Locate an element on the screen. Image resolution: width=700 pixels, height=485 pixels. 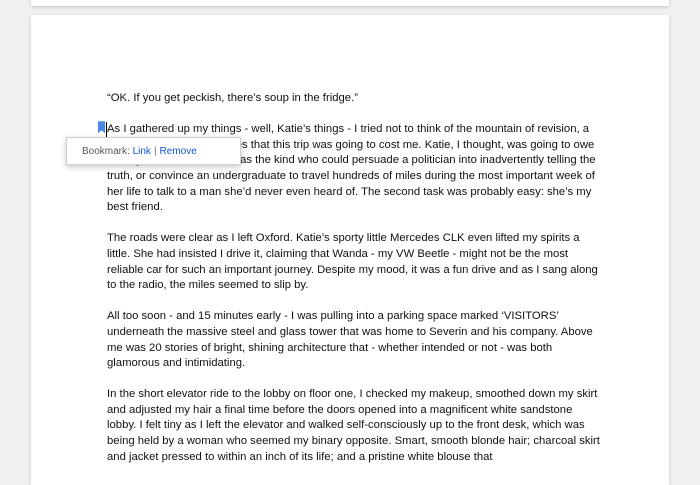
bookmark-link-button: Link is located at coordinates (142, 151).